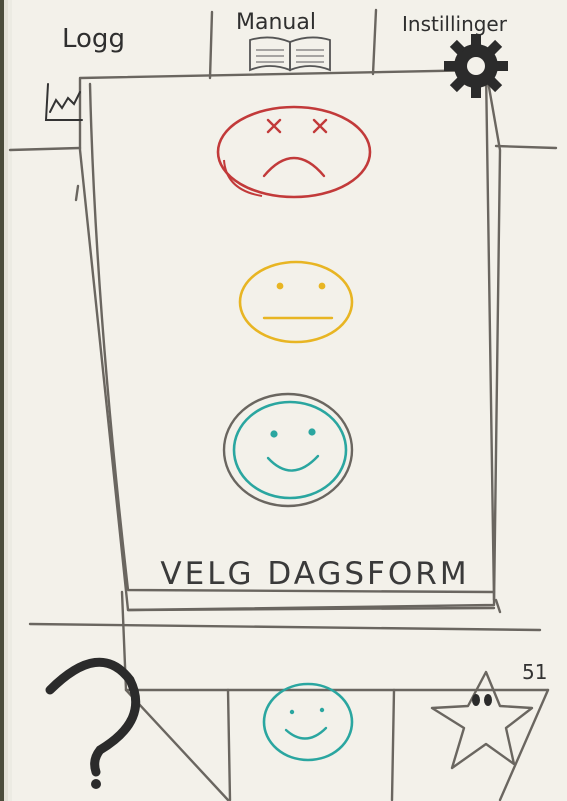  Describe the element at coordinates (535, 672) in the screenshot. I see `page-number: 51` at that location.